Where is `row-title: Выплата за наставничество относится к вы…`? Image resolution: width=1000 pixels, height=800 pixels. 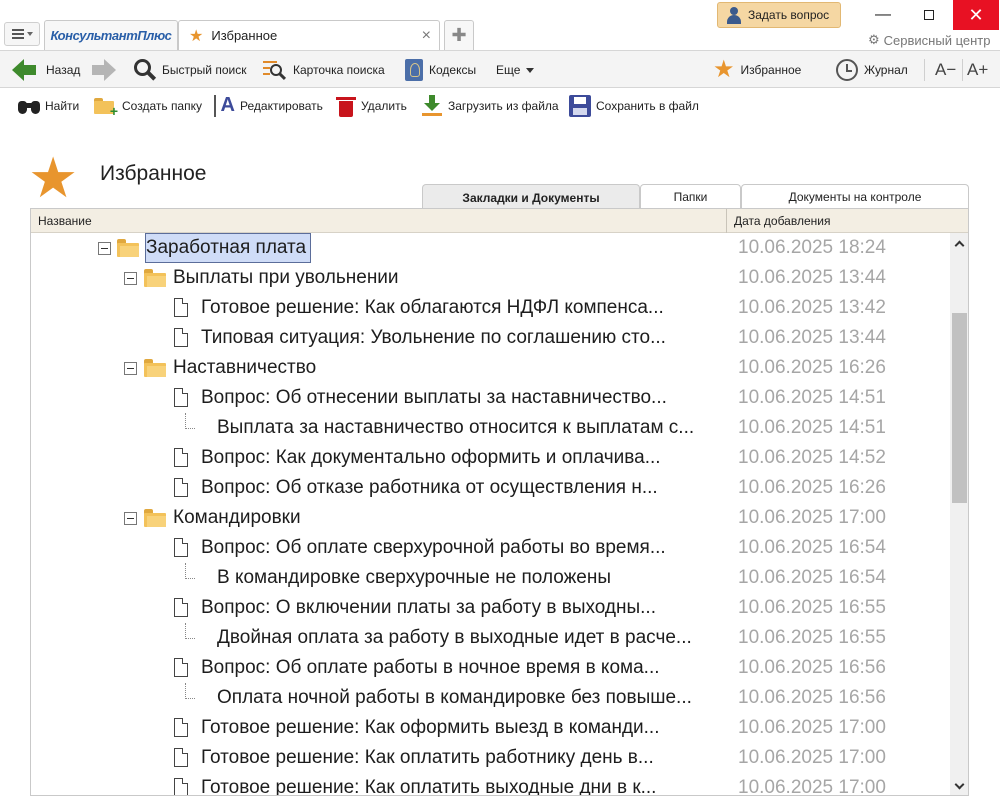 row-title: Выплата за наставничество относится к вы… is located at coordinates (457, 428).